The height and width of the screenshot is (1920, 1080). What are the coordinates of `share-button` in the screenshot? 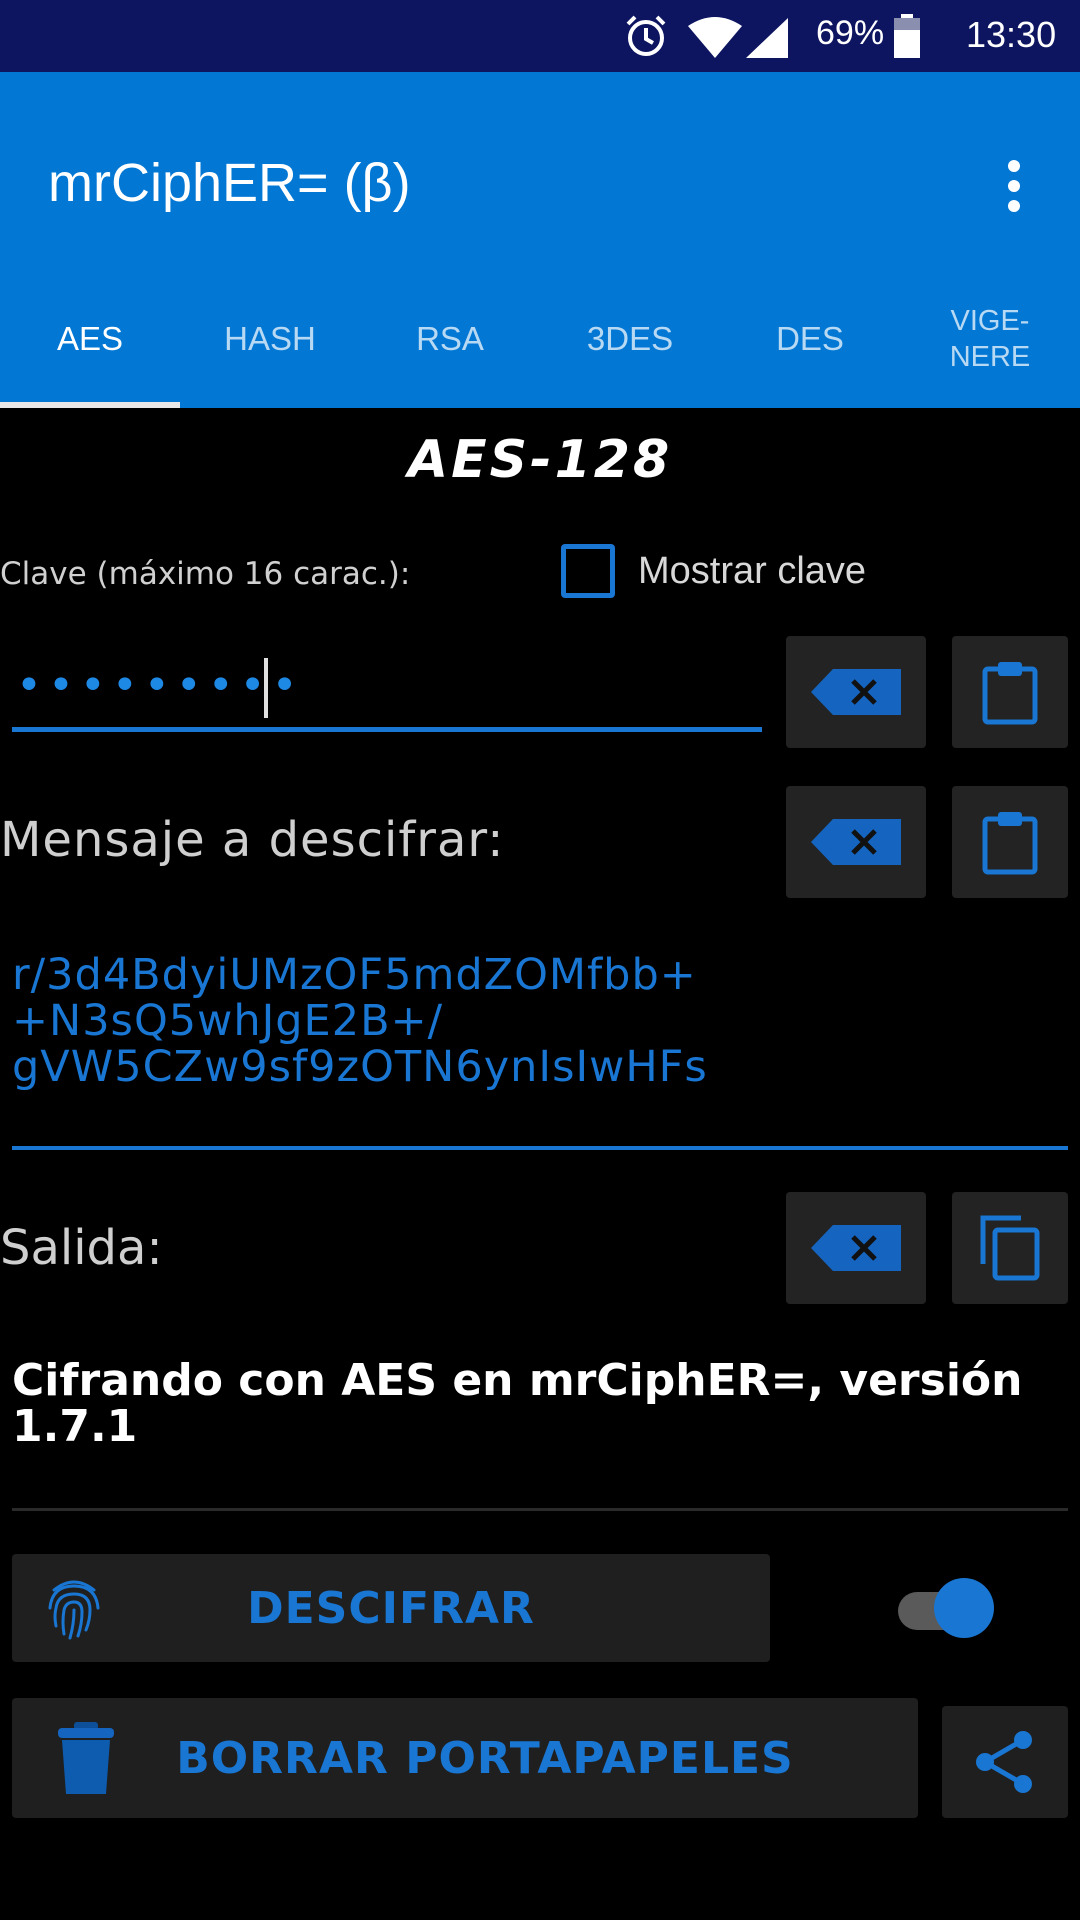 It's located at (1005, 1762).